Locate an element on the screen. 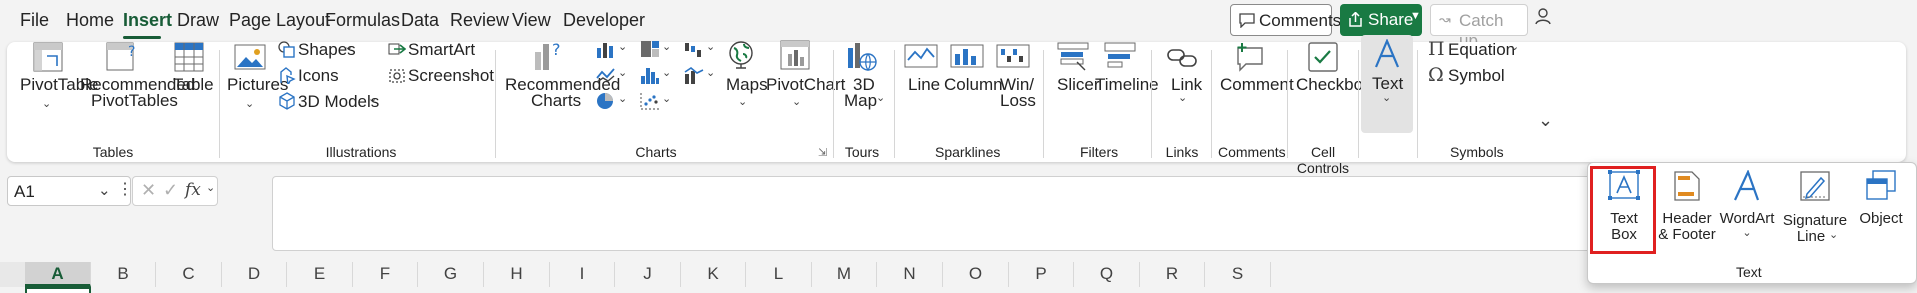  text-menu-button: Text ⌄ is located at coordinates (1387, 84).